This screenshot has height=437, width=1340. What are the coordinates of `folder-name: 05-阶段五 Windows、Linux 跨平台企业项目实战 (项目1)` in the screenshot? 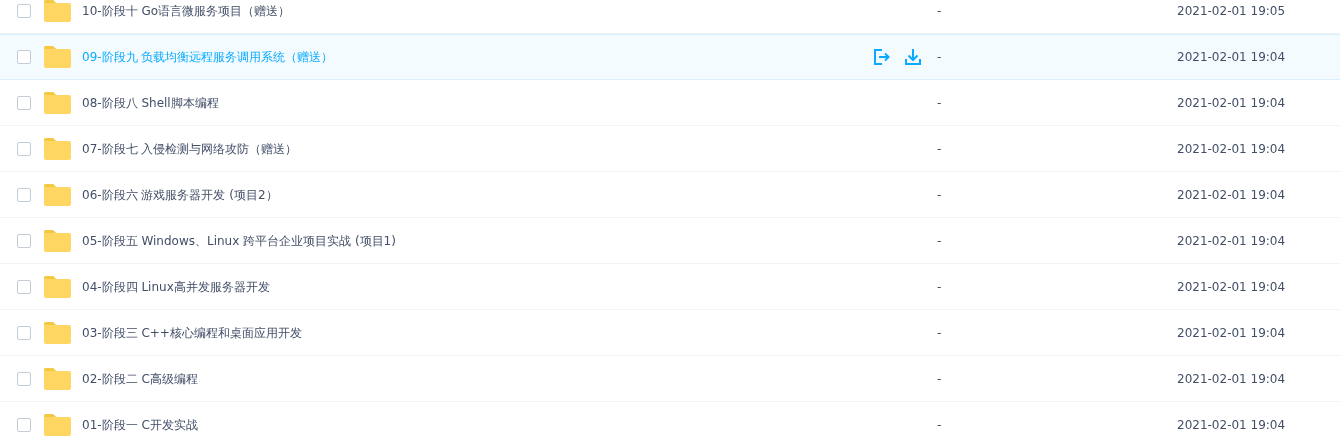 It's located at (477, 241).